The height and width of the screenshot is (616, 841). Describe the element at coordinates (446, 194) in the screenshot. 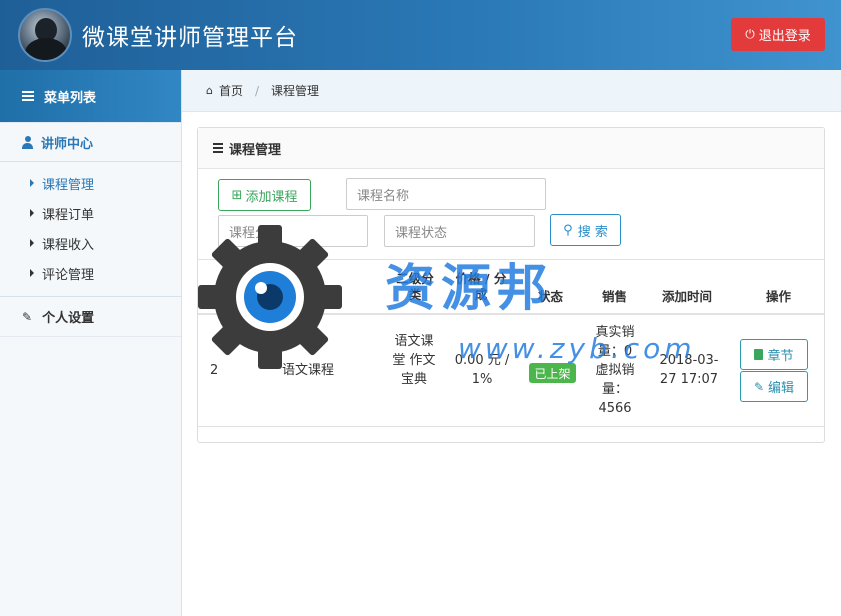

I see `course-name-input: 课程名称` at that location.